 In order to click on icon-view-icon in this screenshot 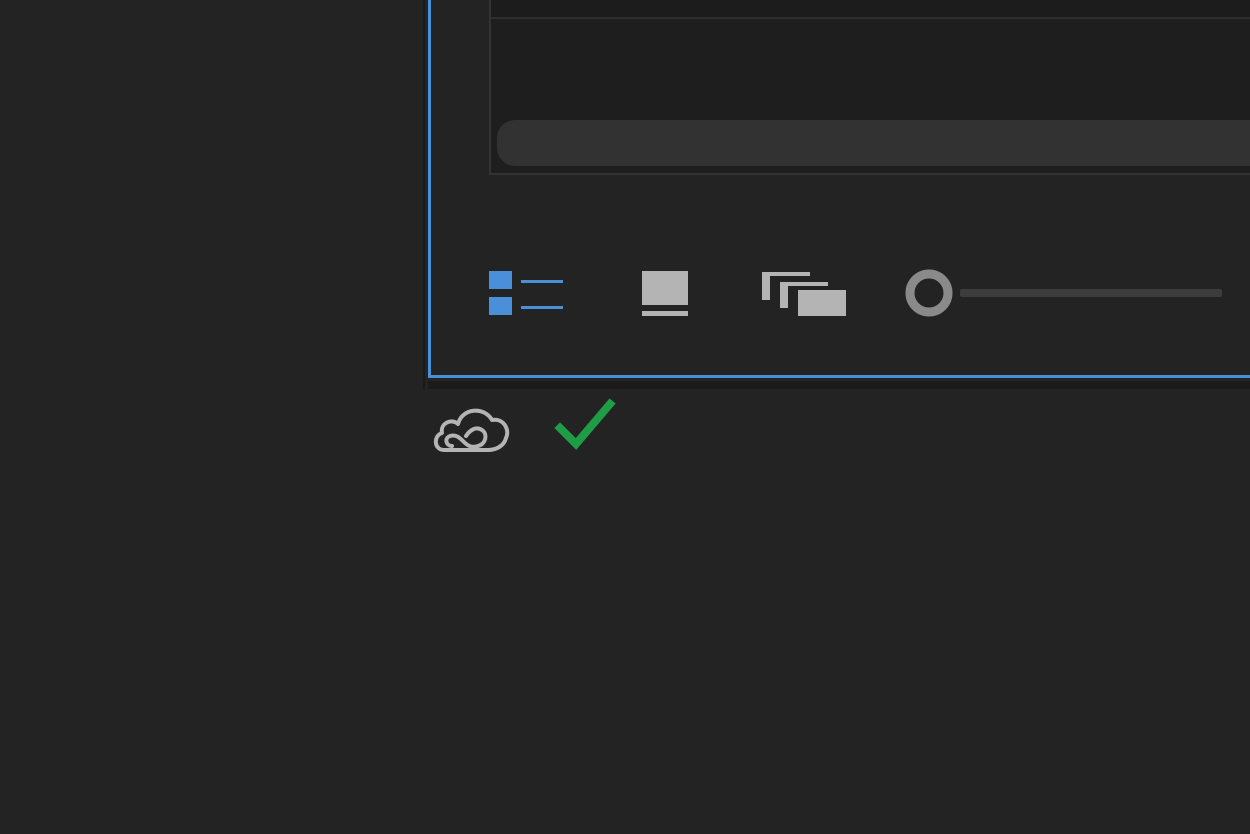, I will do `click(665, 293)`.